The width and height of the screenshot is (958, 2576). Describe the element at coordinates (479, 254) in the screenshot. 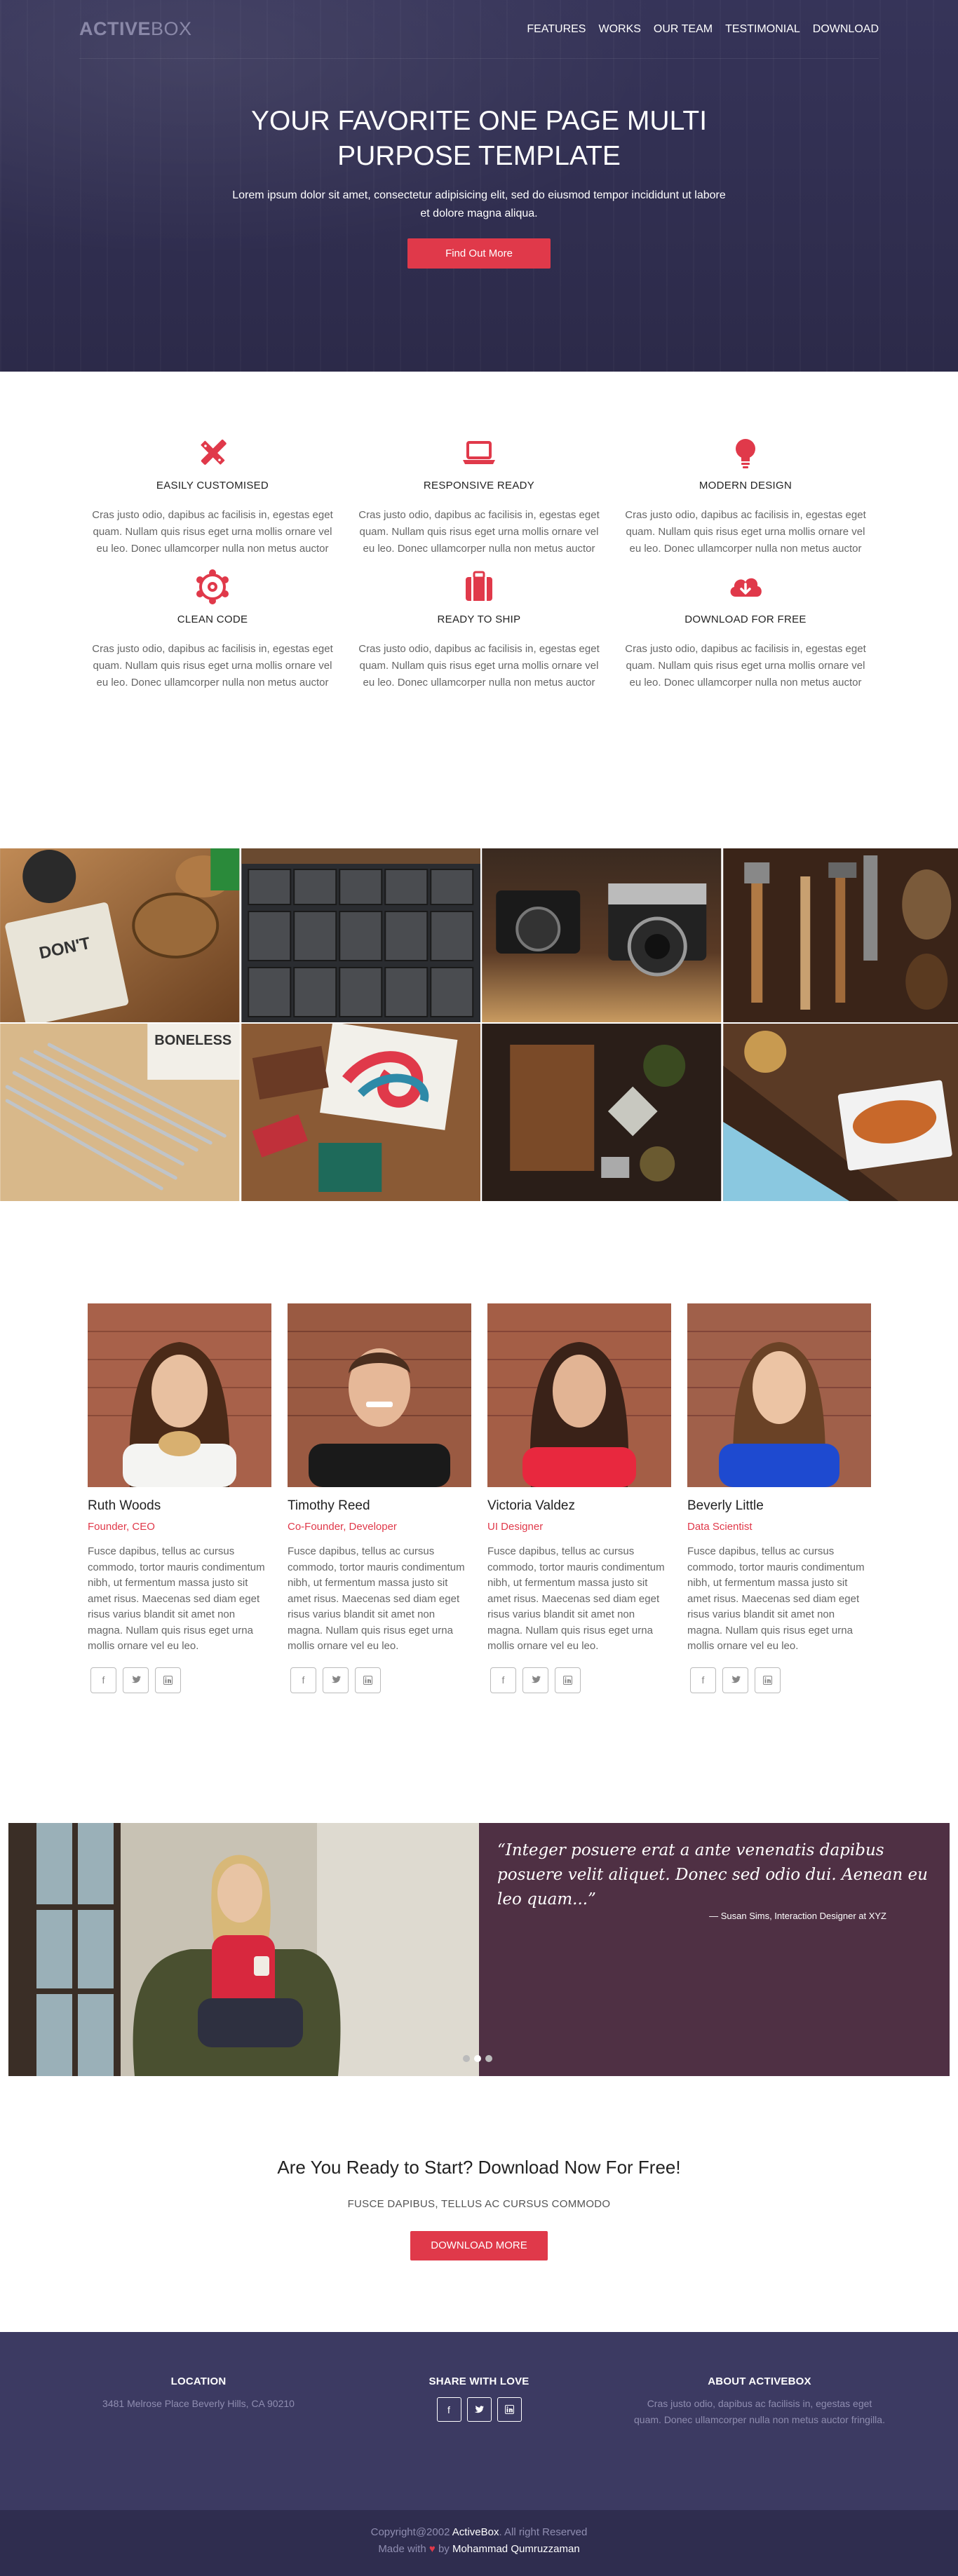

I see `find-out-more-button: Find Out More` at that location.